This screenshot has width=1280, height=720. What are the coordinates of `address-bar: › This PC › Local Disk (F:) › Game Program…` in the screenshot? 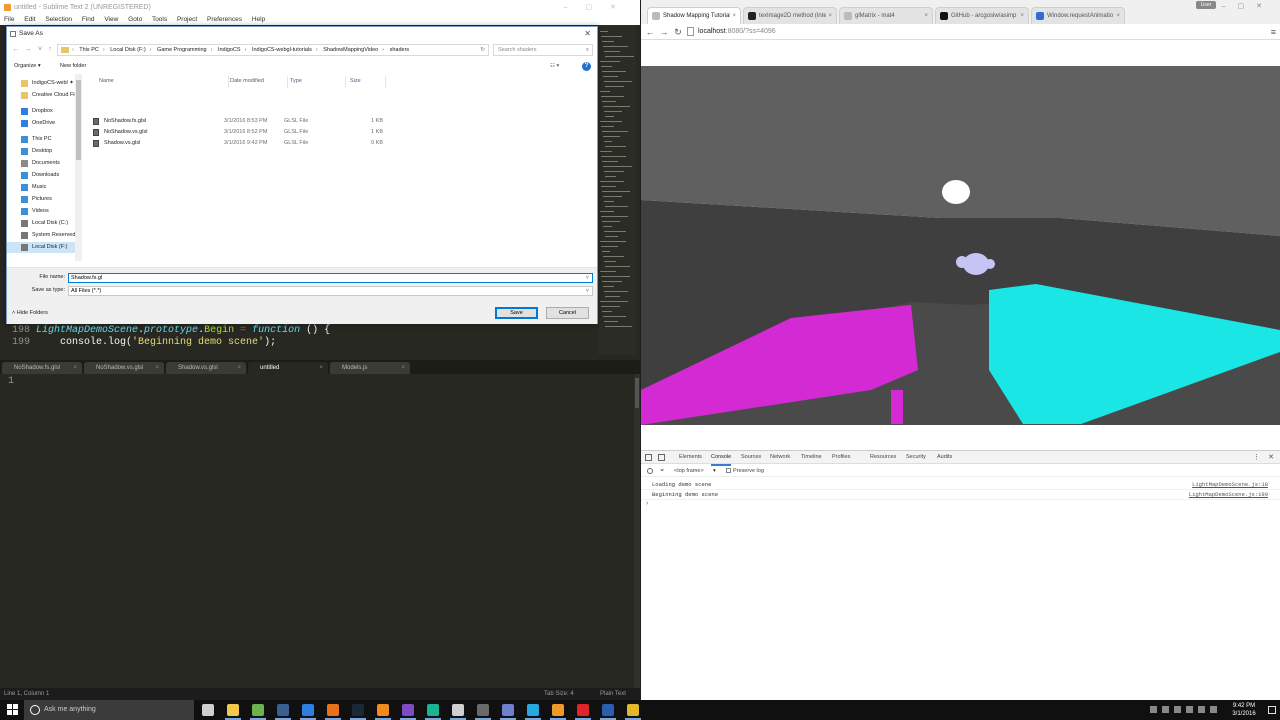 It's located at (273, 50).